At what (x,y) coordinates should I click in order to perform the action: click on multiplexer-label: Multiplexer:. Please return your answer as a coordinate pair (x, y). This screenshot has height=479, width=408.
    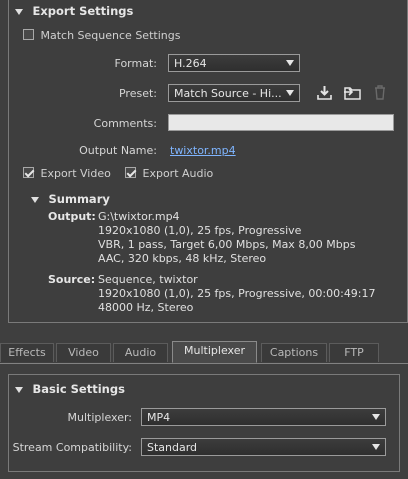
    Looking at the image, I should click on (99, 417).